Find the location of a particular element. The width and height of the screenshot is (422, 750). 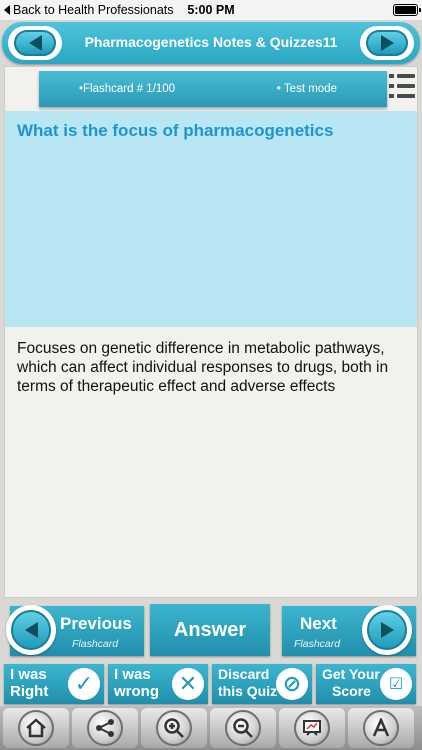

next-label: Next is located at coordinates (318, 623).